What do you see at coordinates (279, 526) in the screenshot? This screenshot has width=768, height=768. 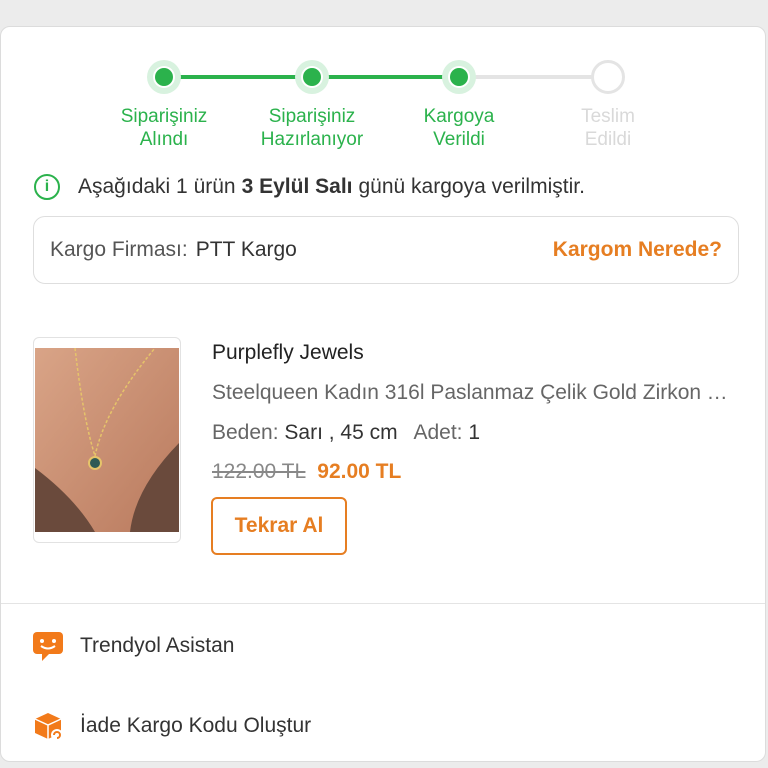 I see `buy-again-button: Tekrar Al` at bounding box center [279, 526].